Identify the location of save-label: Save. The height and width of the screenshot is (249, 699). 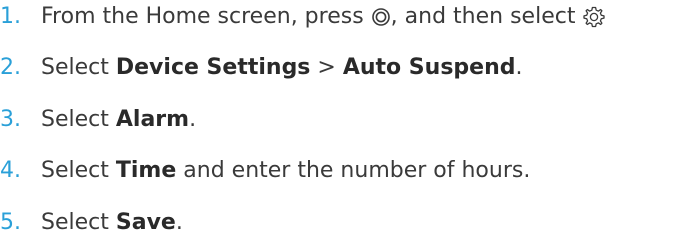
(145, 222).